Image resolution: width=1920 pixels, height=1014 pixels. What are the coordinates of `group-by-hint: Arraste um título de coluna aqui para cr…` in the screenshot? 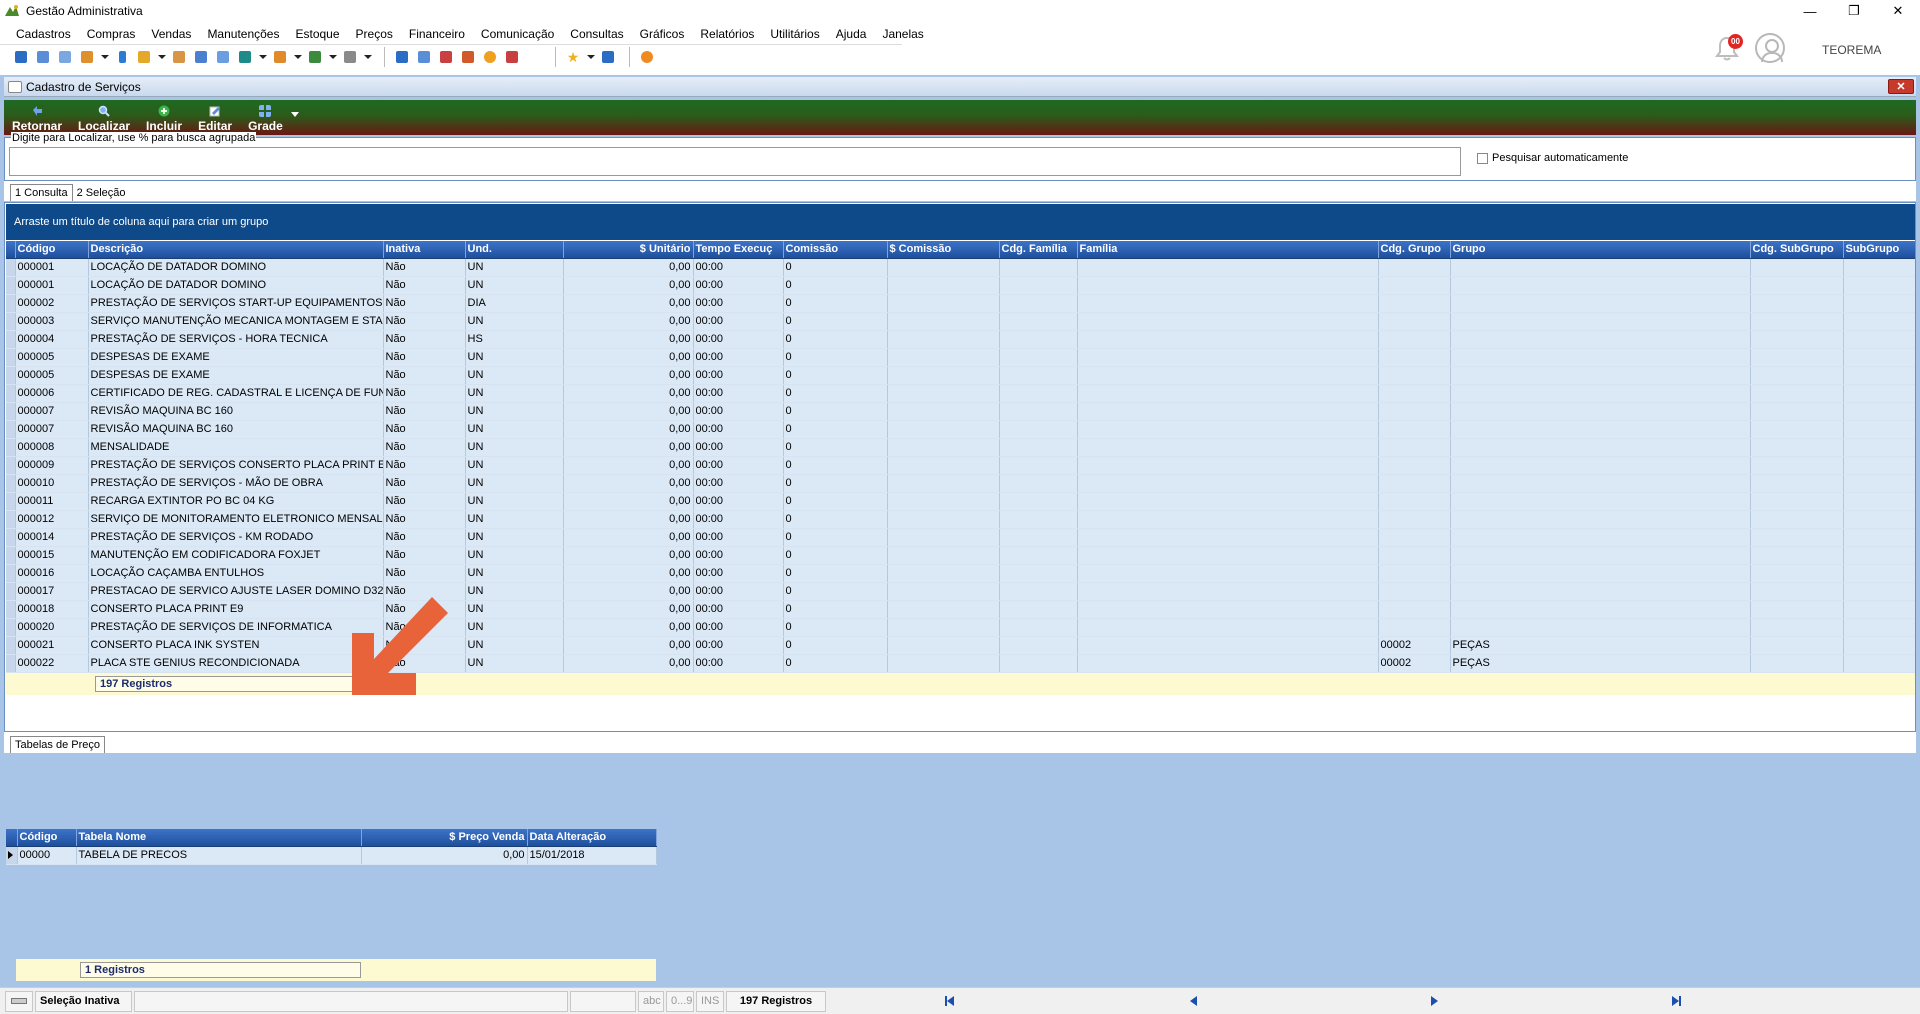 It's located at (960, 222).